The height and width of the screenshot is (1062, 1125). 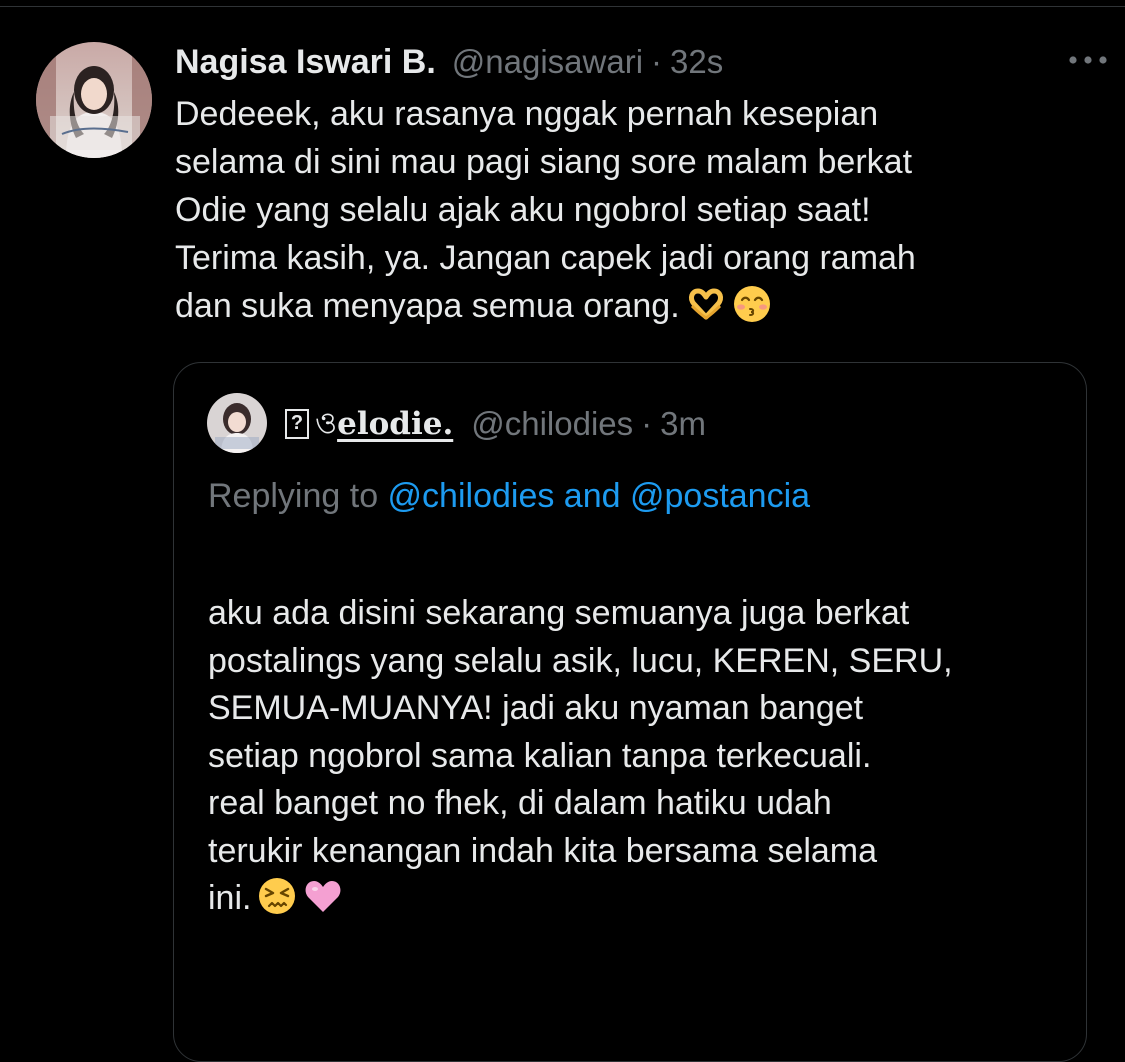 I want to click on quoted-text-line: ini., so click(x=230, y=898).